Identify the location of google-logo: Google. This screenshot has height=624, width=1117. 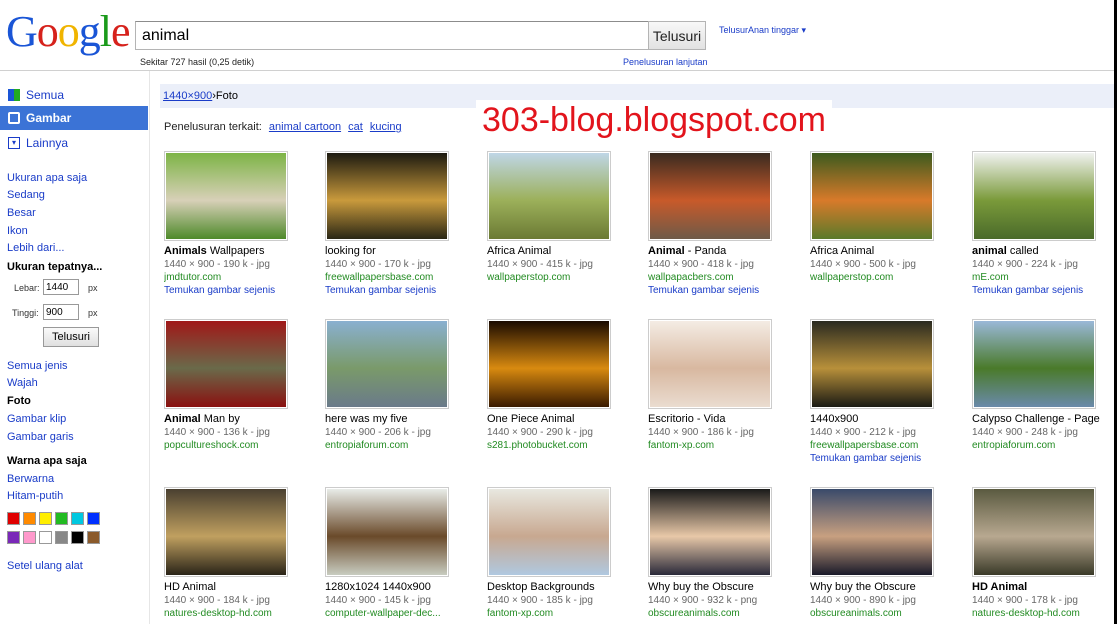
(68, 32).